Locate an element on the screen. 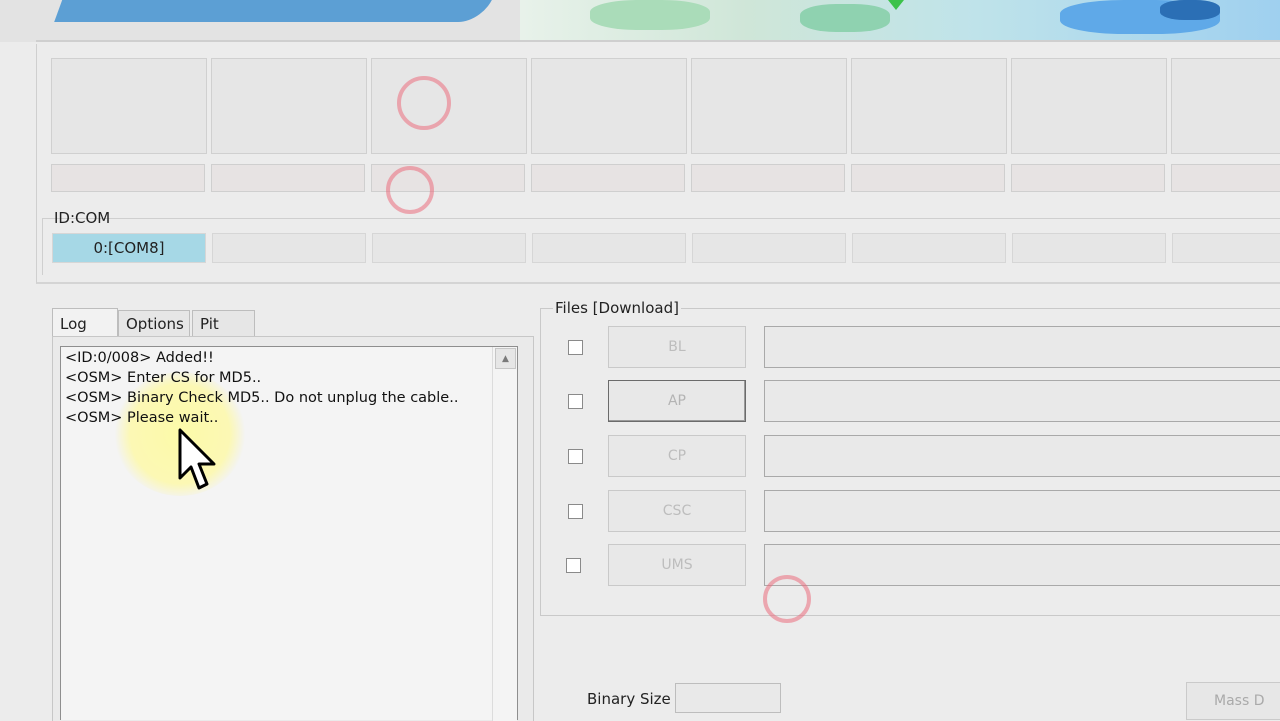 This screenshot has width=1280, height=721. ap-path-field is located at coordinates (1022, 401).